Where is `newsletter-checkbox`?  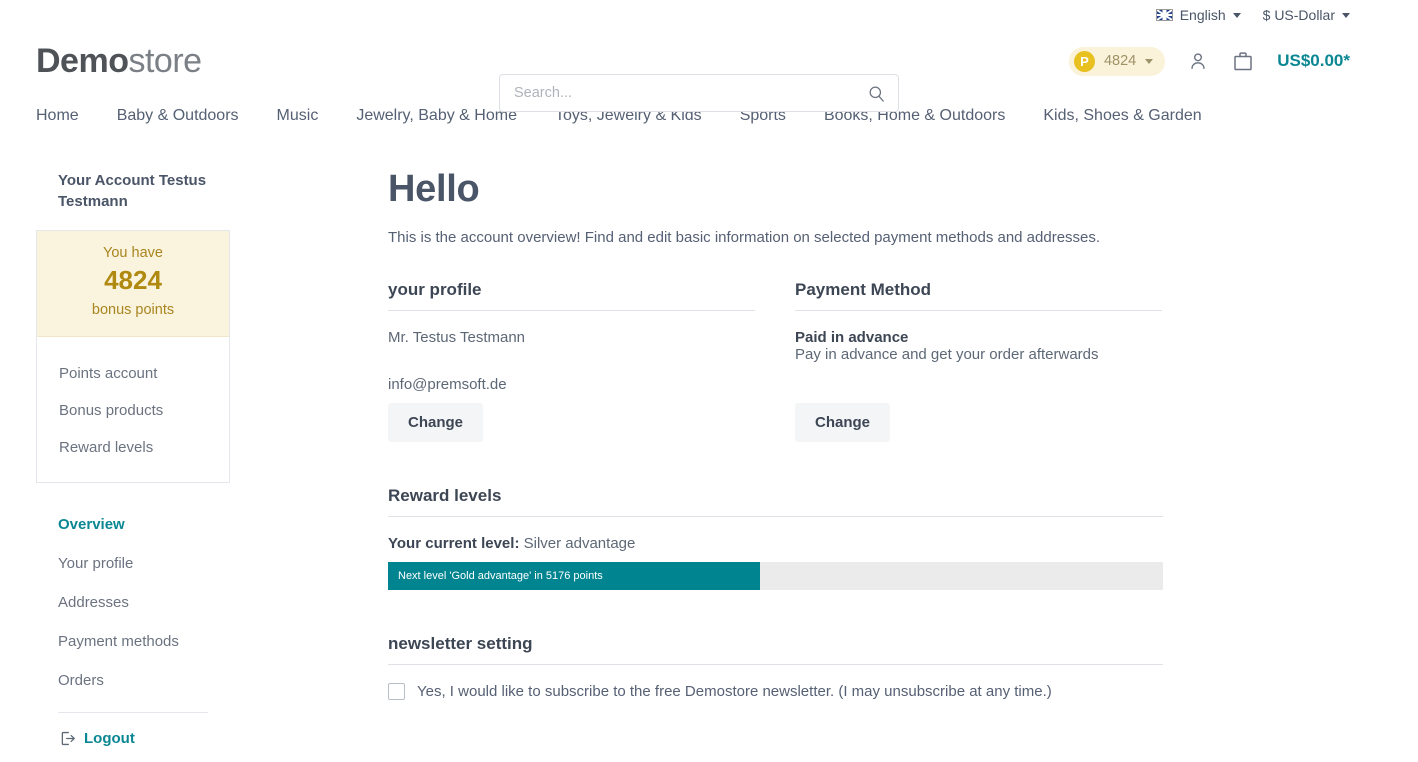
newsletter-checkbox is located at coordinates (396, 691).